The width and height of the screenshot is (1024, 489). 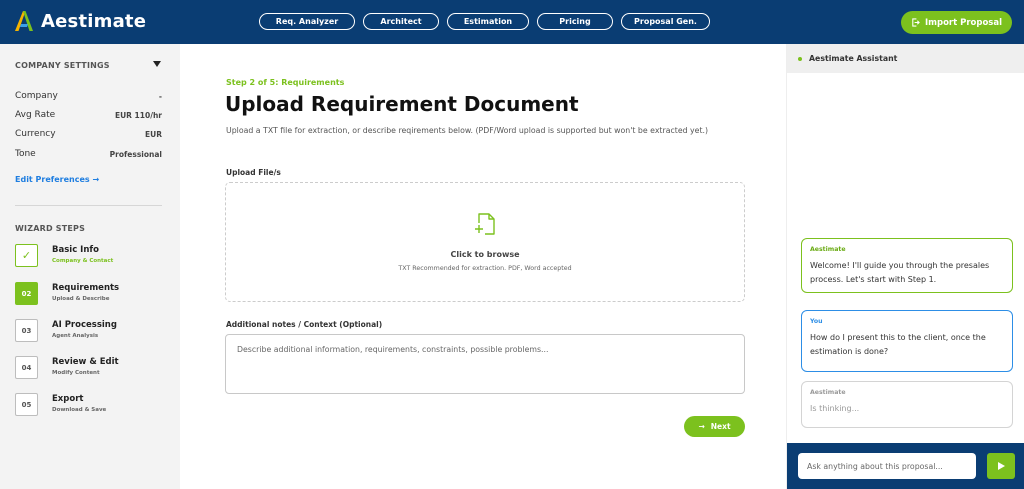 What do you see at coordinates (304, 324) in the screenshot?
I see `notes-label: Additional notes / Context (Optional)` at bounding box center [304, 324].